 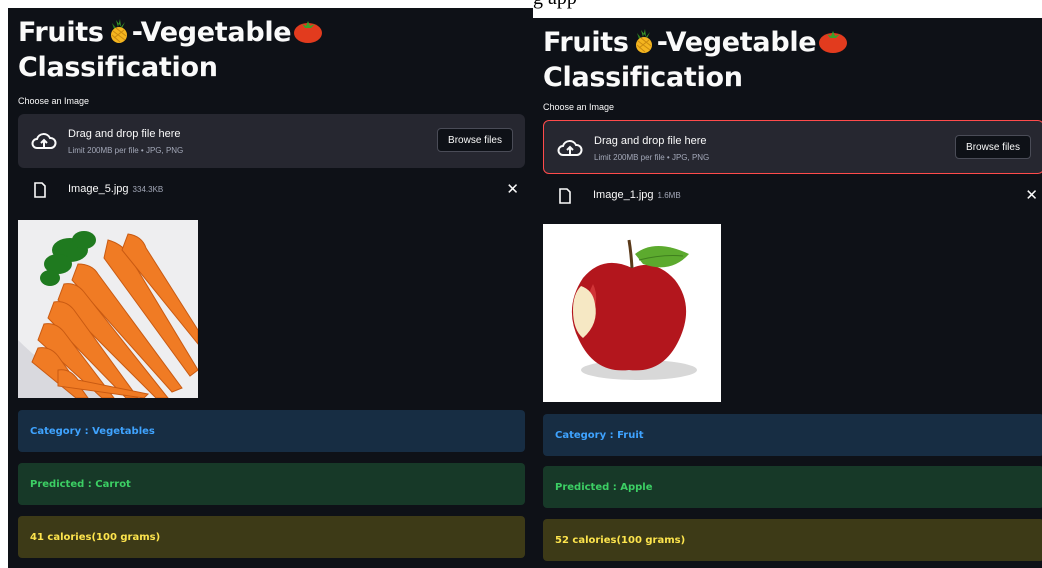 What do you see at coordinates (271, 537) in the screenshot?
I see `calories-alert: 41 calories(100 grams)` at bounding box center [271, 537].